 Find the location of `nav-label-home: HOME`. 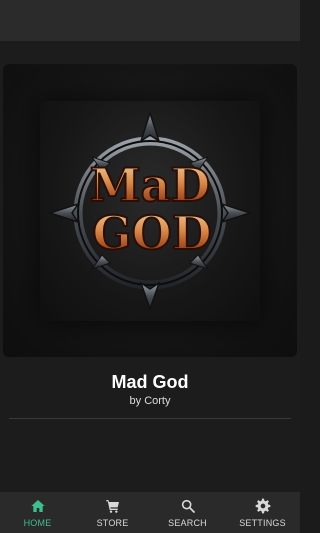

nav-label-home: HOME is located at coordinates (37, 523).